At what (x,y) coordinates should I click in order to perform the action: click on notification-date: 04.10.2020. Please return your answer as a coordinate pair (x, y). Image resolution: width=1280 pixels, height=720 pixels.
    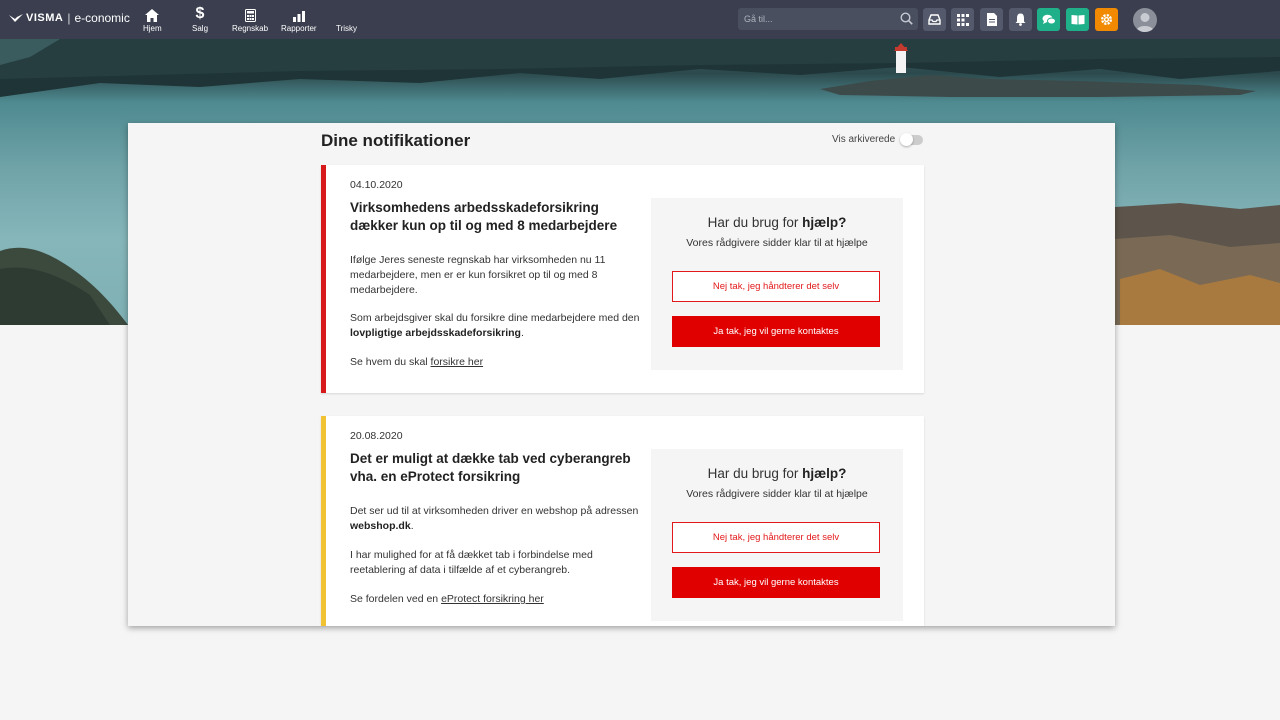
    Looking at the image, I should click on (376, 185).